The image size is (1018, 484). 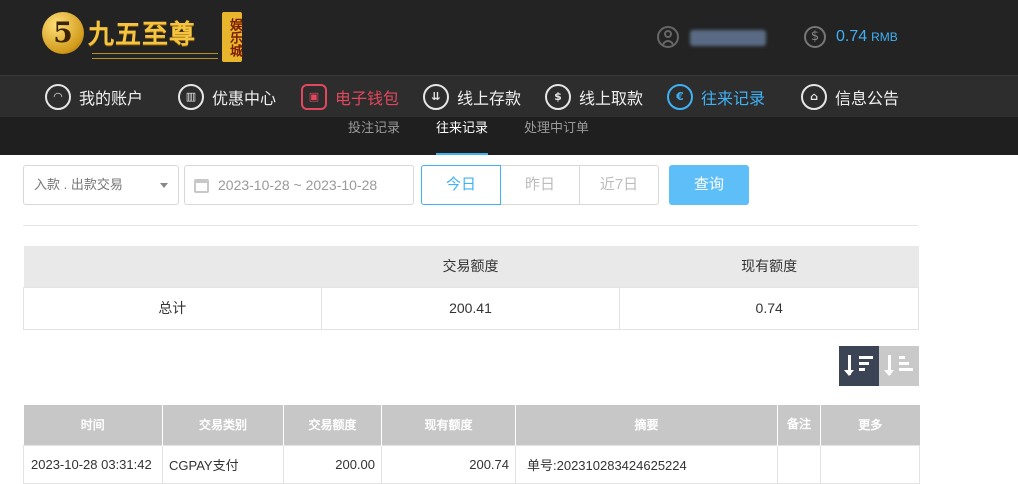 I want to click on nav-label: 信息公告, so click(x=867, y=99).